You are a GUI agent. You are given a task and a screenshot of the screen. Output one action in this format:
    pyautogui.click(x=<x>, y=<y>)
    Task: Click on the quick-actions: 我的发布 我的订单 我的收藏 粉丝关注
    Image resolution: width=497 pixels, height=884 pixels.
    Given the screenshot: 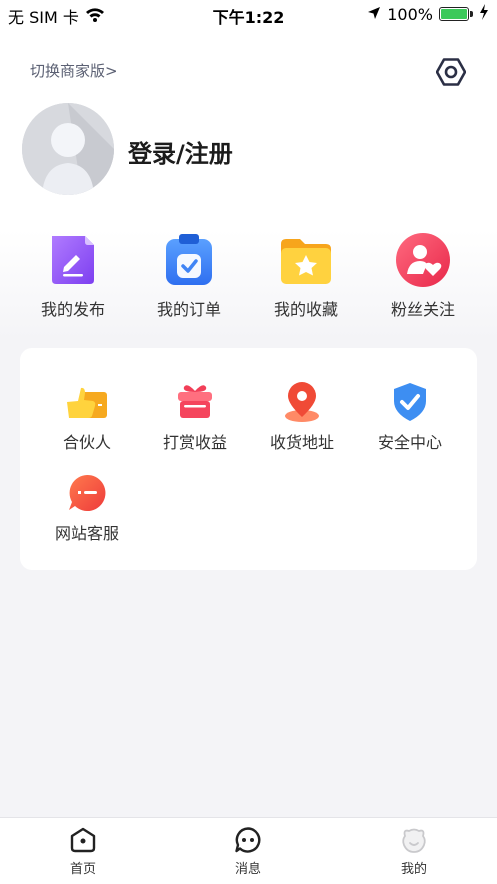 What is the action you would take?
    pyautogui.click(x=248, y=275)
    